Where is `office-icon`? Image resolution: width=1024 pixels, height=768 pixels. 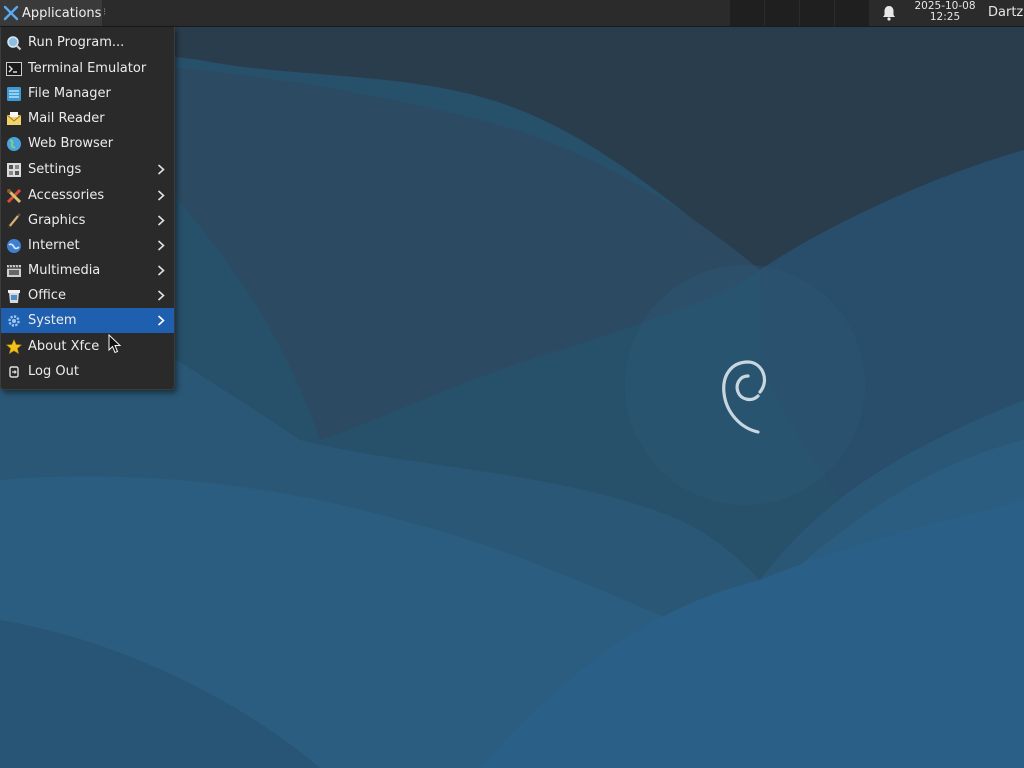
office-icon is located at coordinates (14, 296).